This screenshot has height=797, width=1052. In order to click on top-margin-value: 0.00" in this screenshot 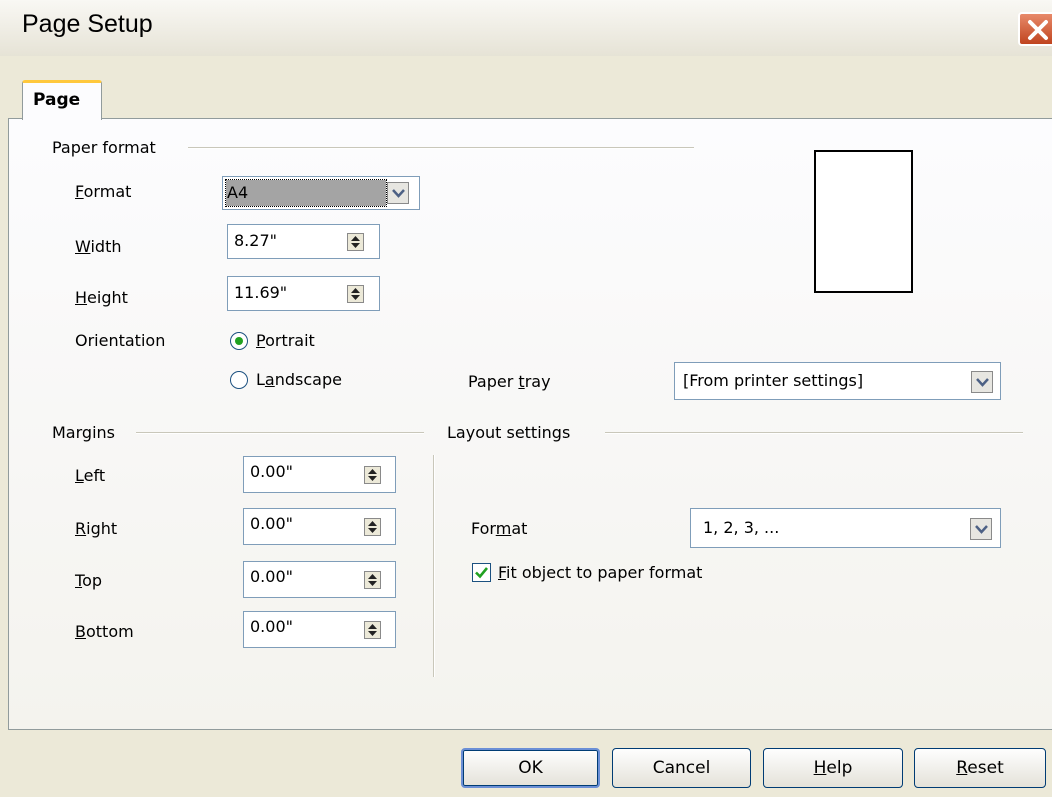, I will do `click(271, 576)`.